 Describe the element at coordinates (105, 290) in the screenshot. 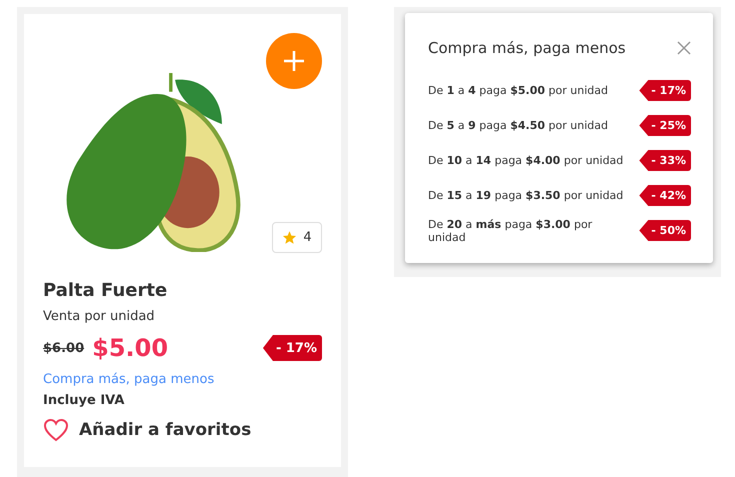

I see `product-name: Palta Fuerte` at that location.